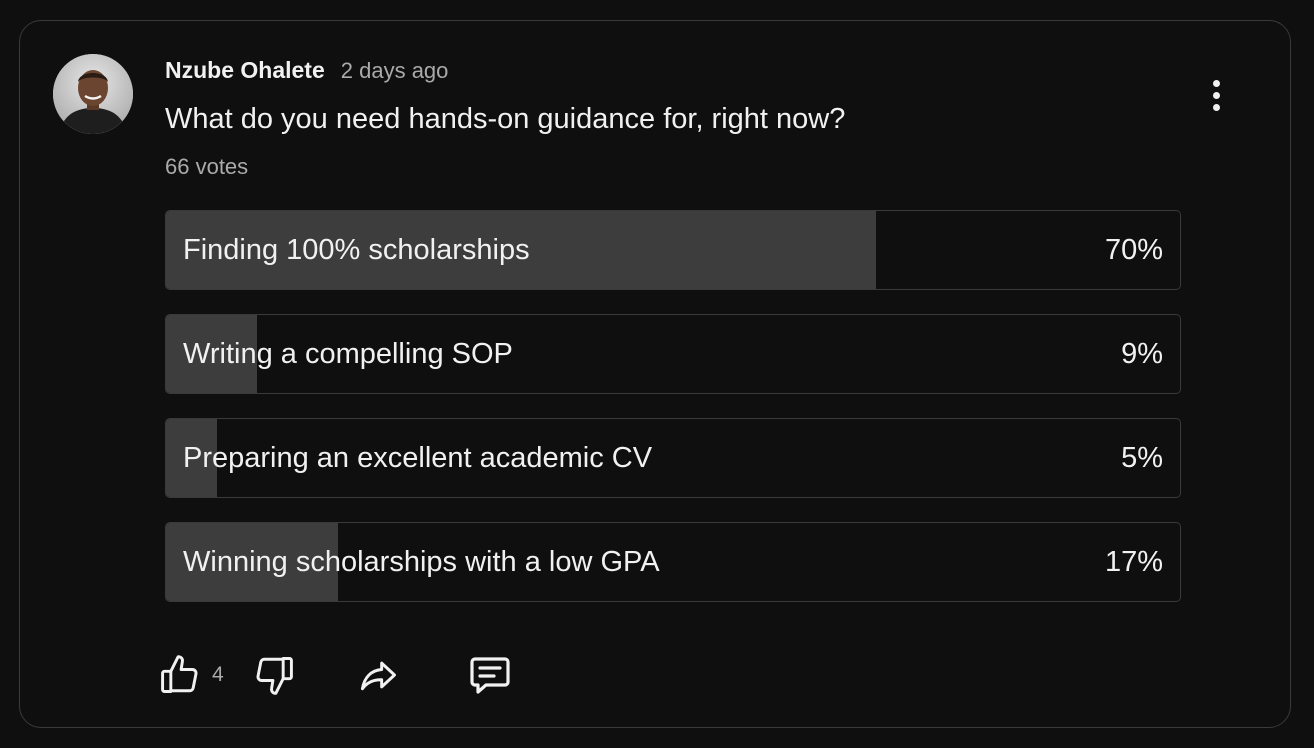 The width and height of the screenshot is (1314, 748). I want to click on share-button, so click(378, 675).